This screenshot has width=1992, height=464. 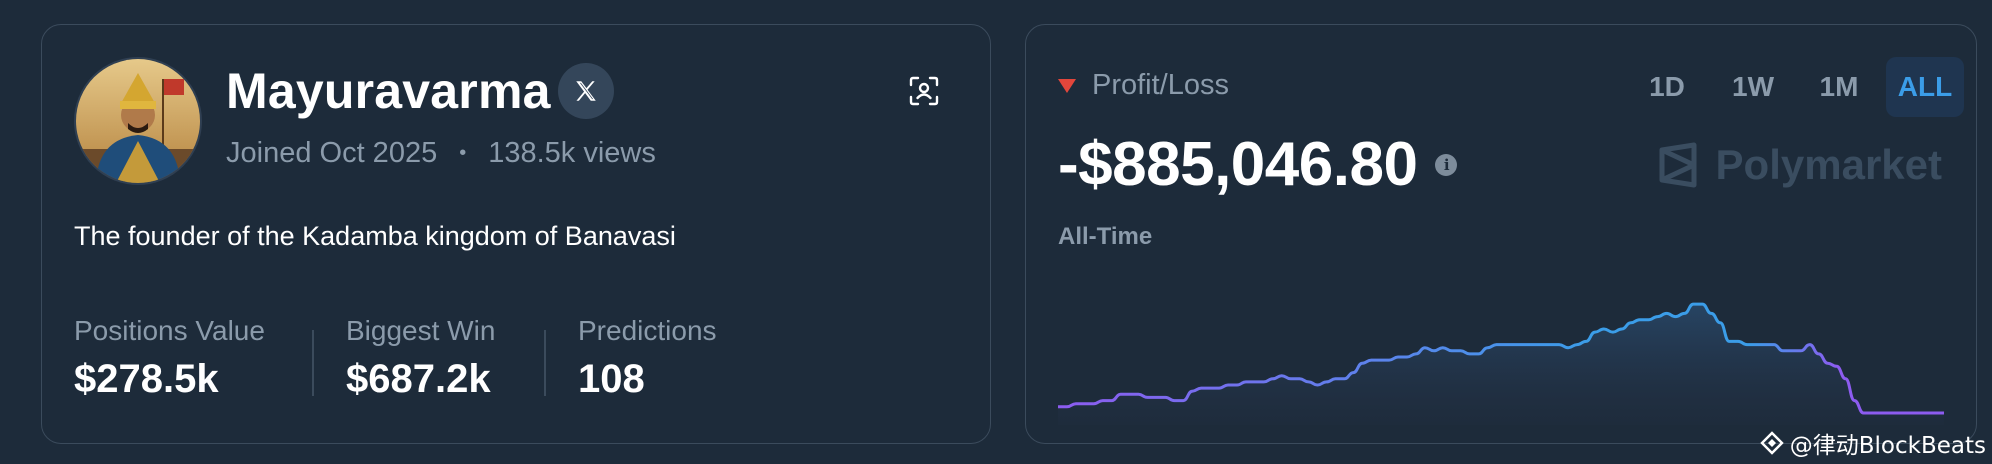 I want to click on stat-biggest-win: Biggest Win $687.2k, so click(x=420, y=358).